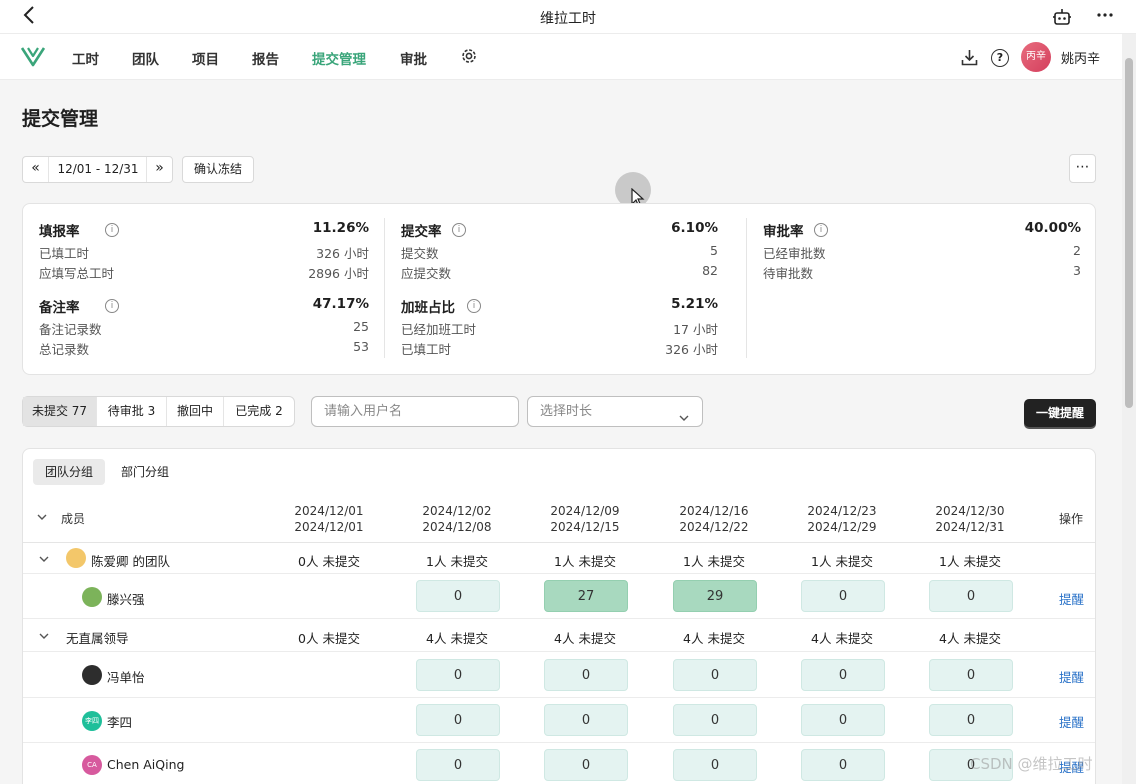  Describe the element at coordinates (92, 675) in the screenshot. I see `member-avatar` at that location.